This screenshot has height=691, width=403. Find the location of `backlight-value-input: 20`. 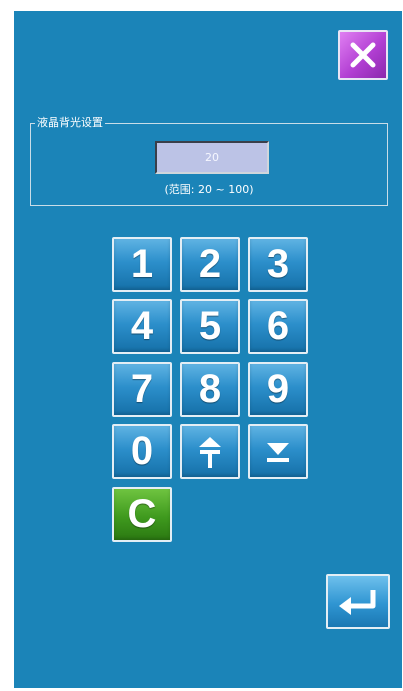

backlight-value-input: 20 is located at coordinates (212, 157).